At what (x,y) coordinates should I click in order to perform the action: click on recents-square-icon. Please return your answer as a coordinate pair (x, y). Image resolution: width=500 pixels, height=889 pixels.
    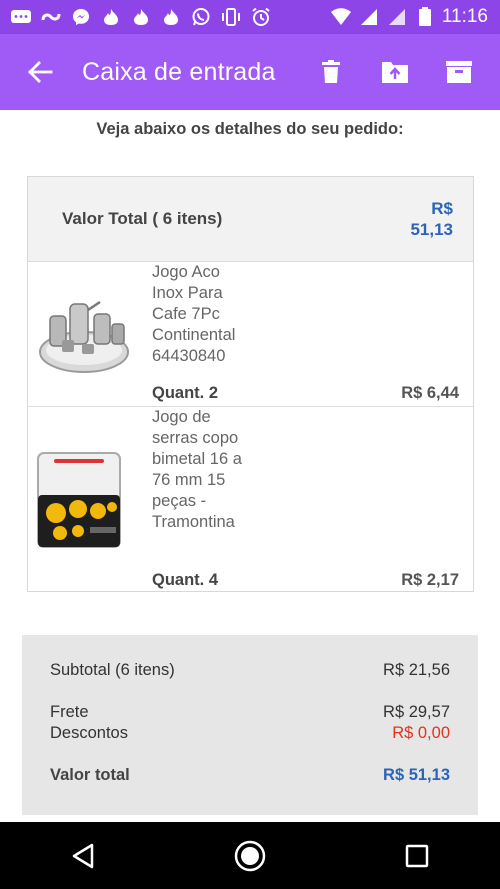
    Looking at the image, I should click on (416, 855).